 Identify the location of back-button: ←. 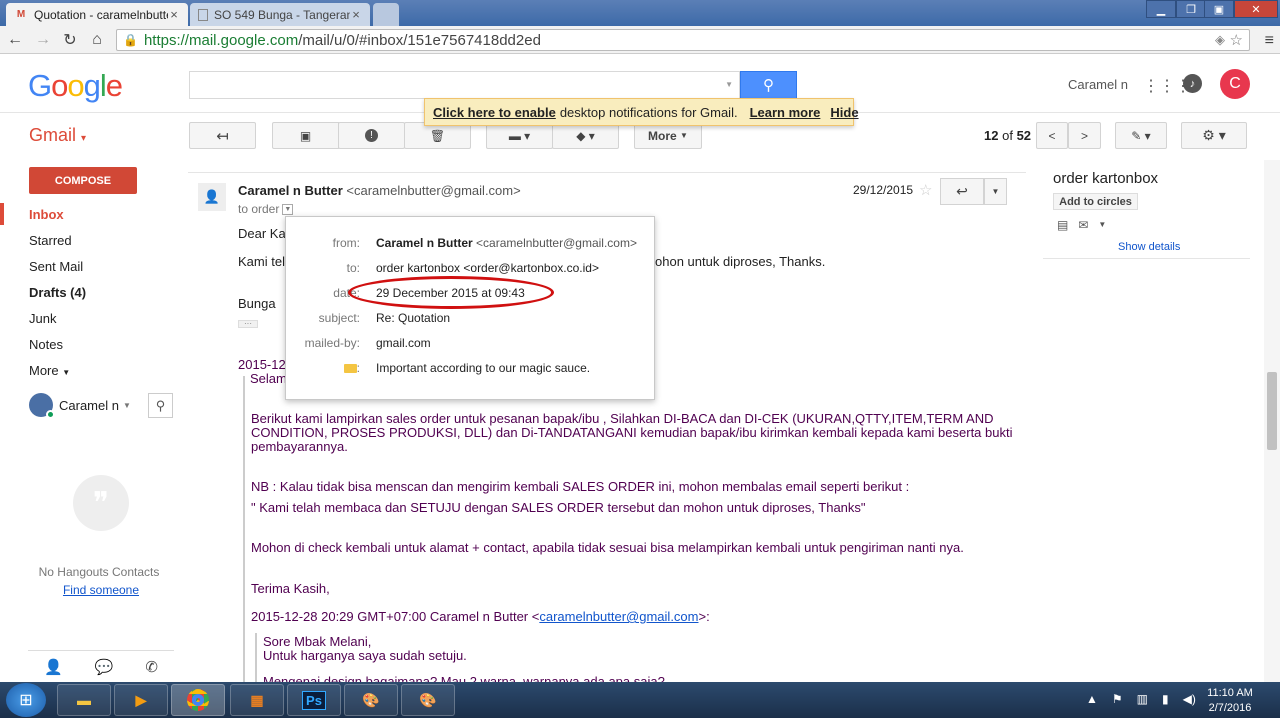
(15, 40).